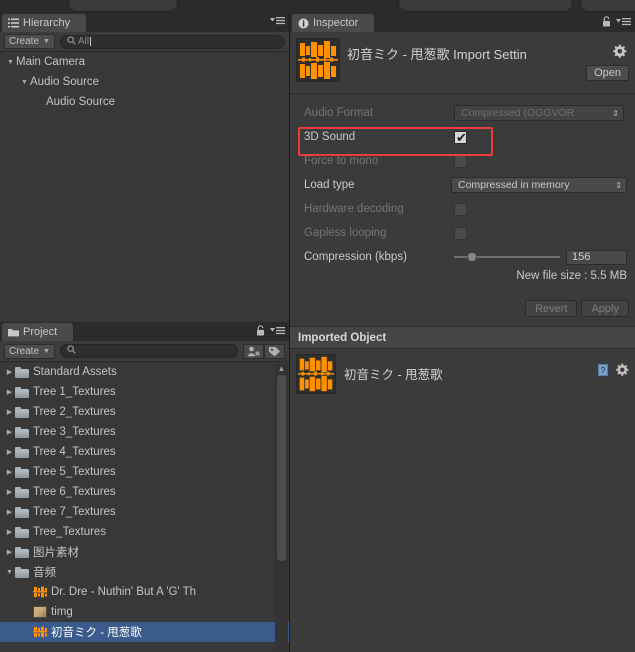 This screenshot has width=635, height=652. Describe the element at coordinates (144, 612) in the screenshot. I see `project-tree-row: timg` at that location.